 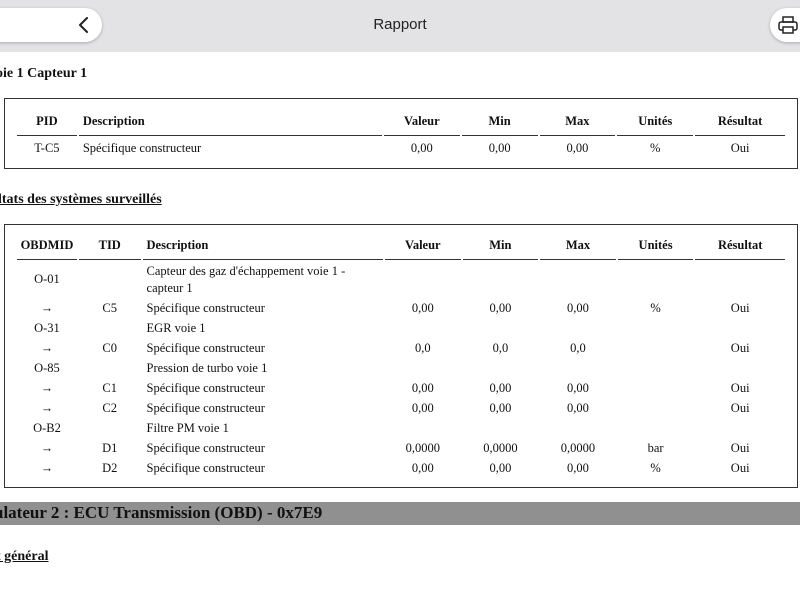 What do you see at coordinates (110, 467) in the screenshot?
I see `cell-tid: D2` at bounding box center [110, 467].